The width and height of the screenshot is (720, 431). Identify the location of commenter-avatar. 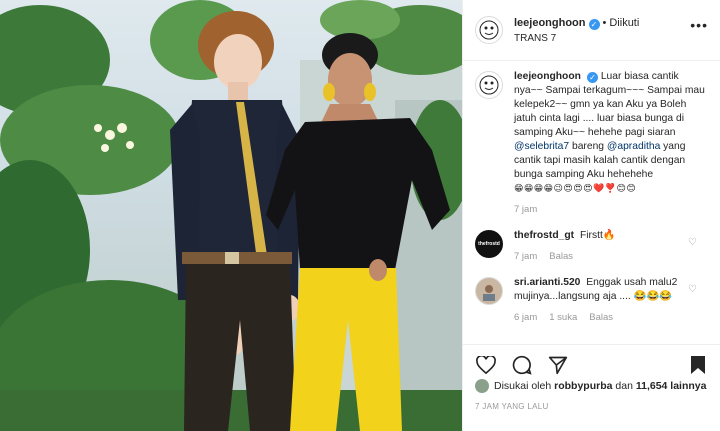
(489, 291).